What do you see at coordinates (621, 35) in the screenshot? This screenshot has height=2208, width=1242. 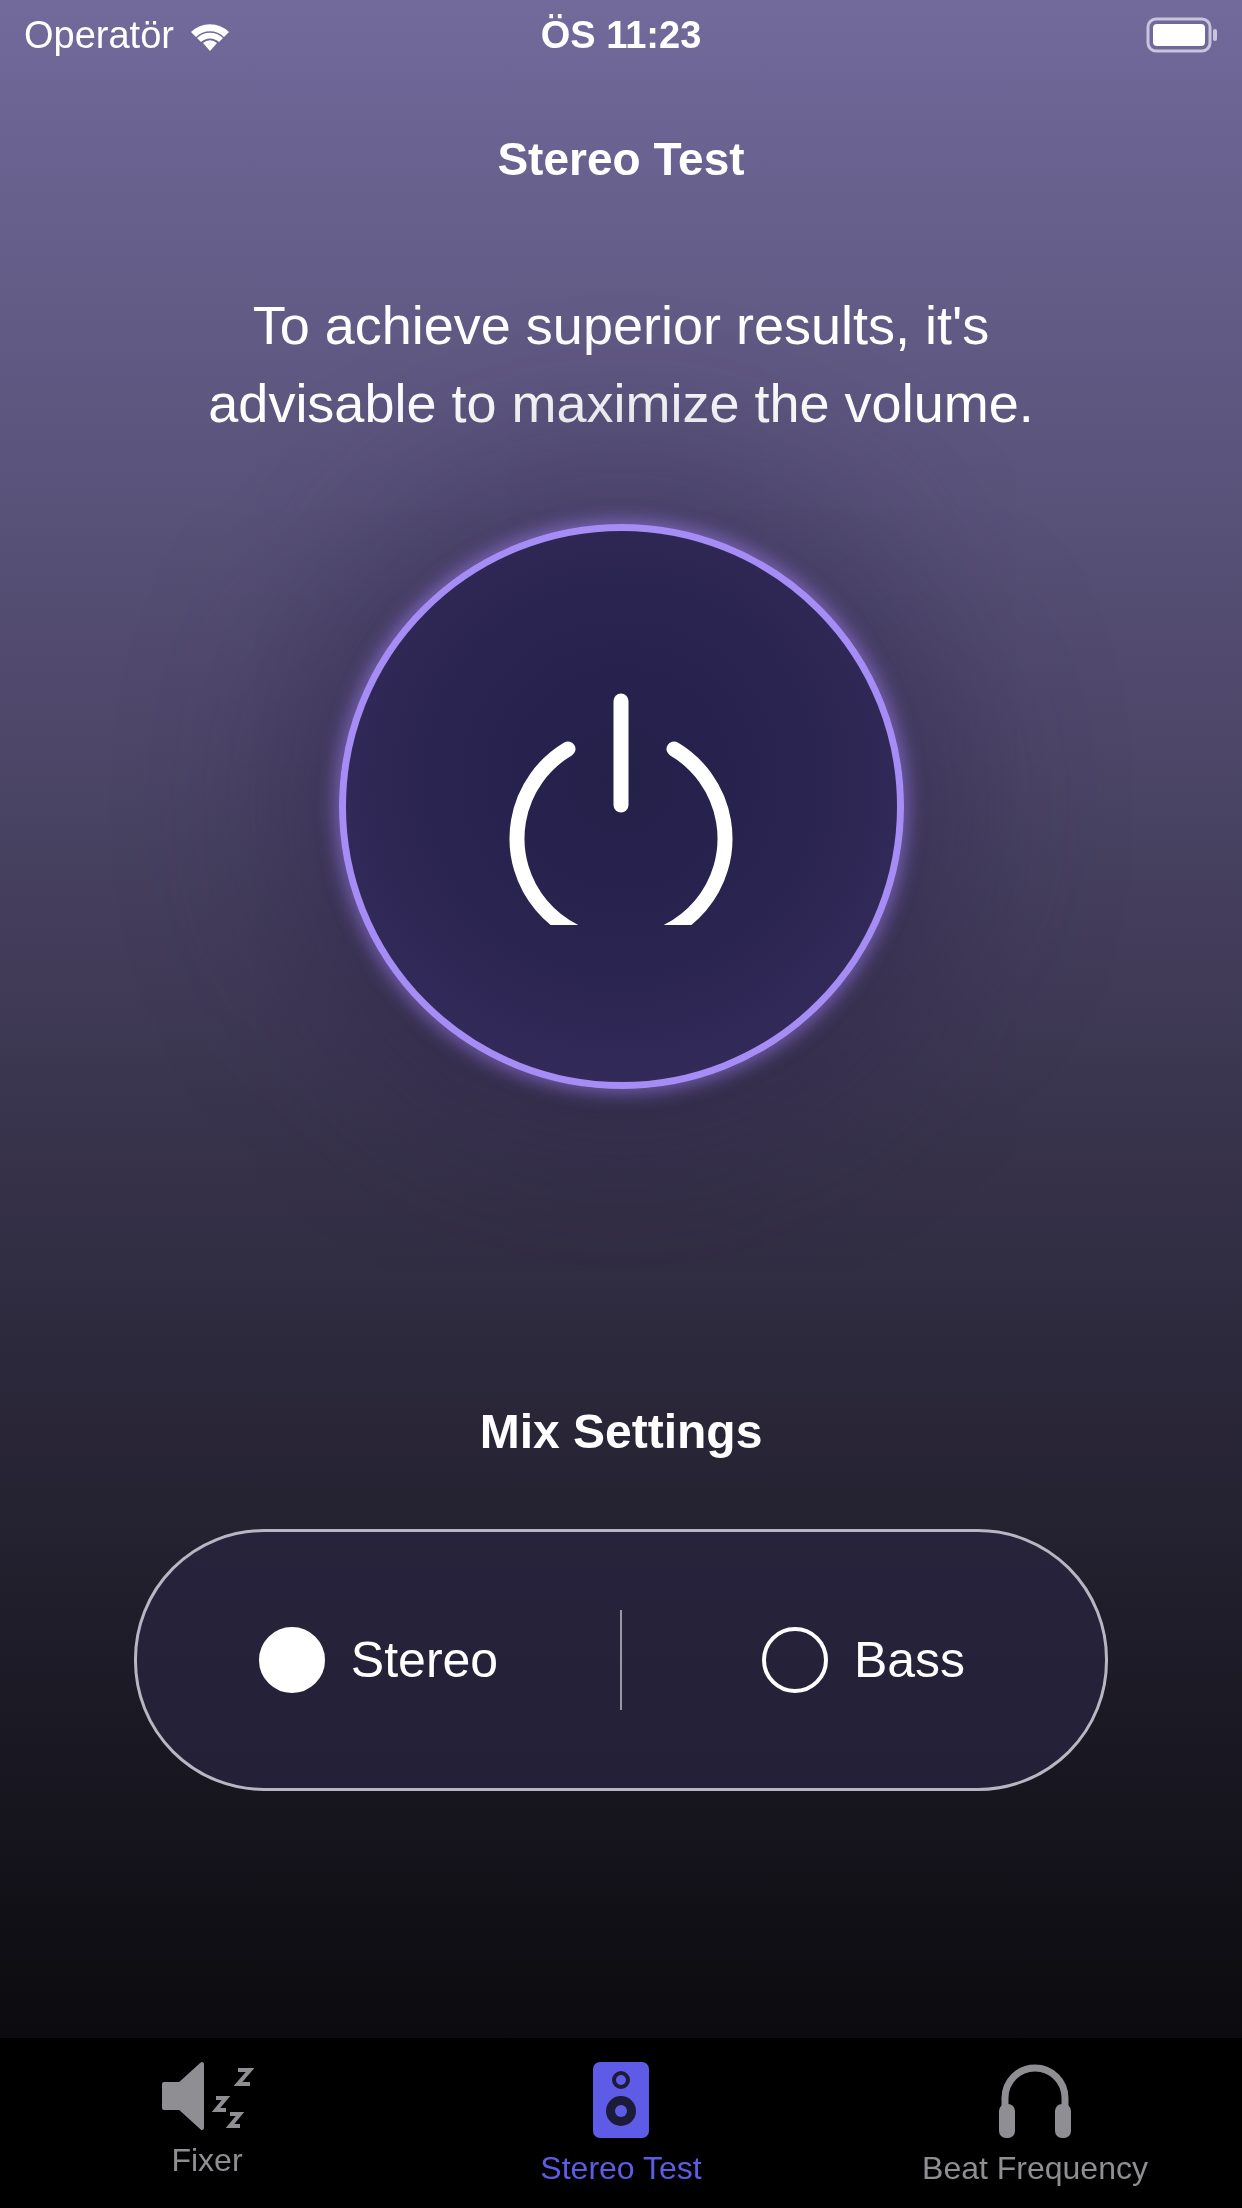 I see `status-time: ÖS 11:23` at bounding box center [621, 35].